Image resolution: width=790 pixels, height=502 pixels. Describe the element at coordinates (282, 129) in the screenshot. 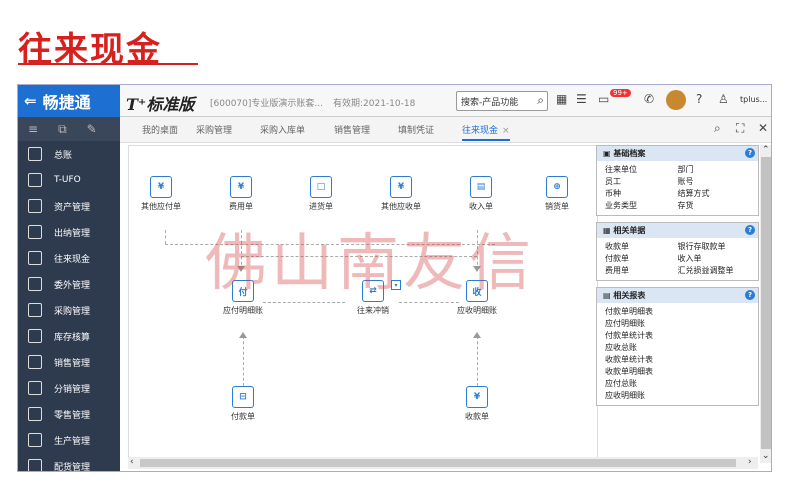

I see `tab-purchase-receipt: 采购入库单` at that location.